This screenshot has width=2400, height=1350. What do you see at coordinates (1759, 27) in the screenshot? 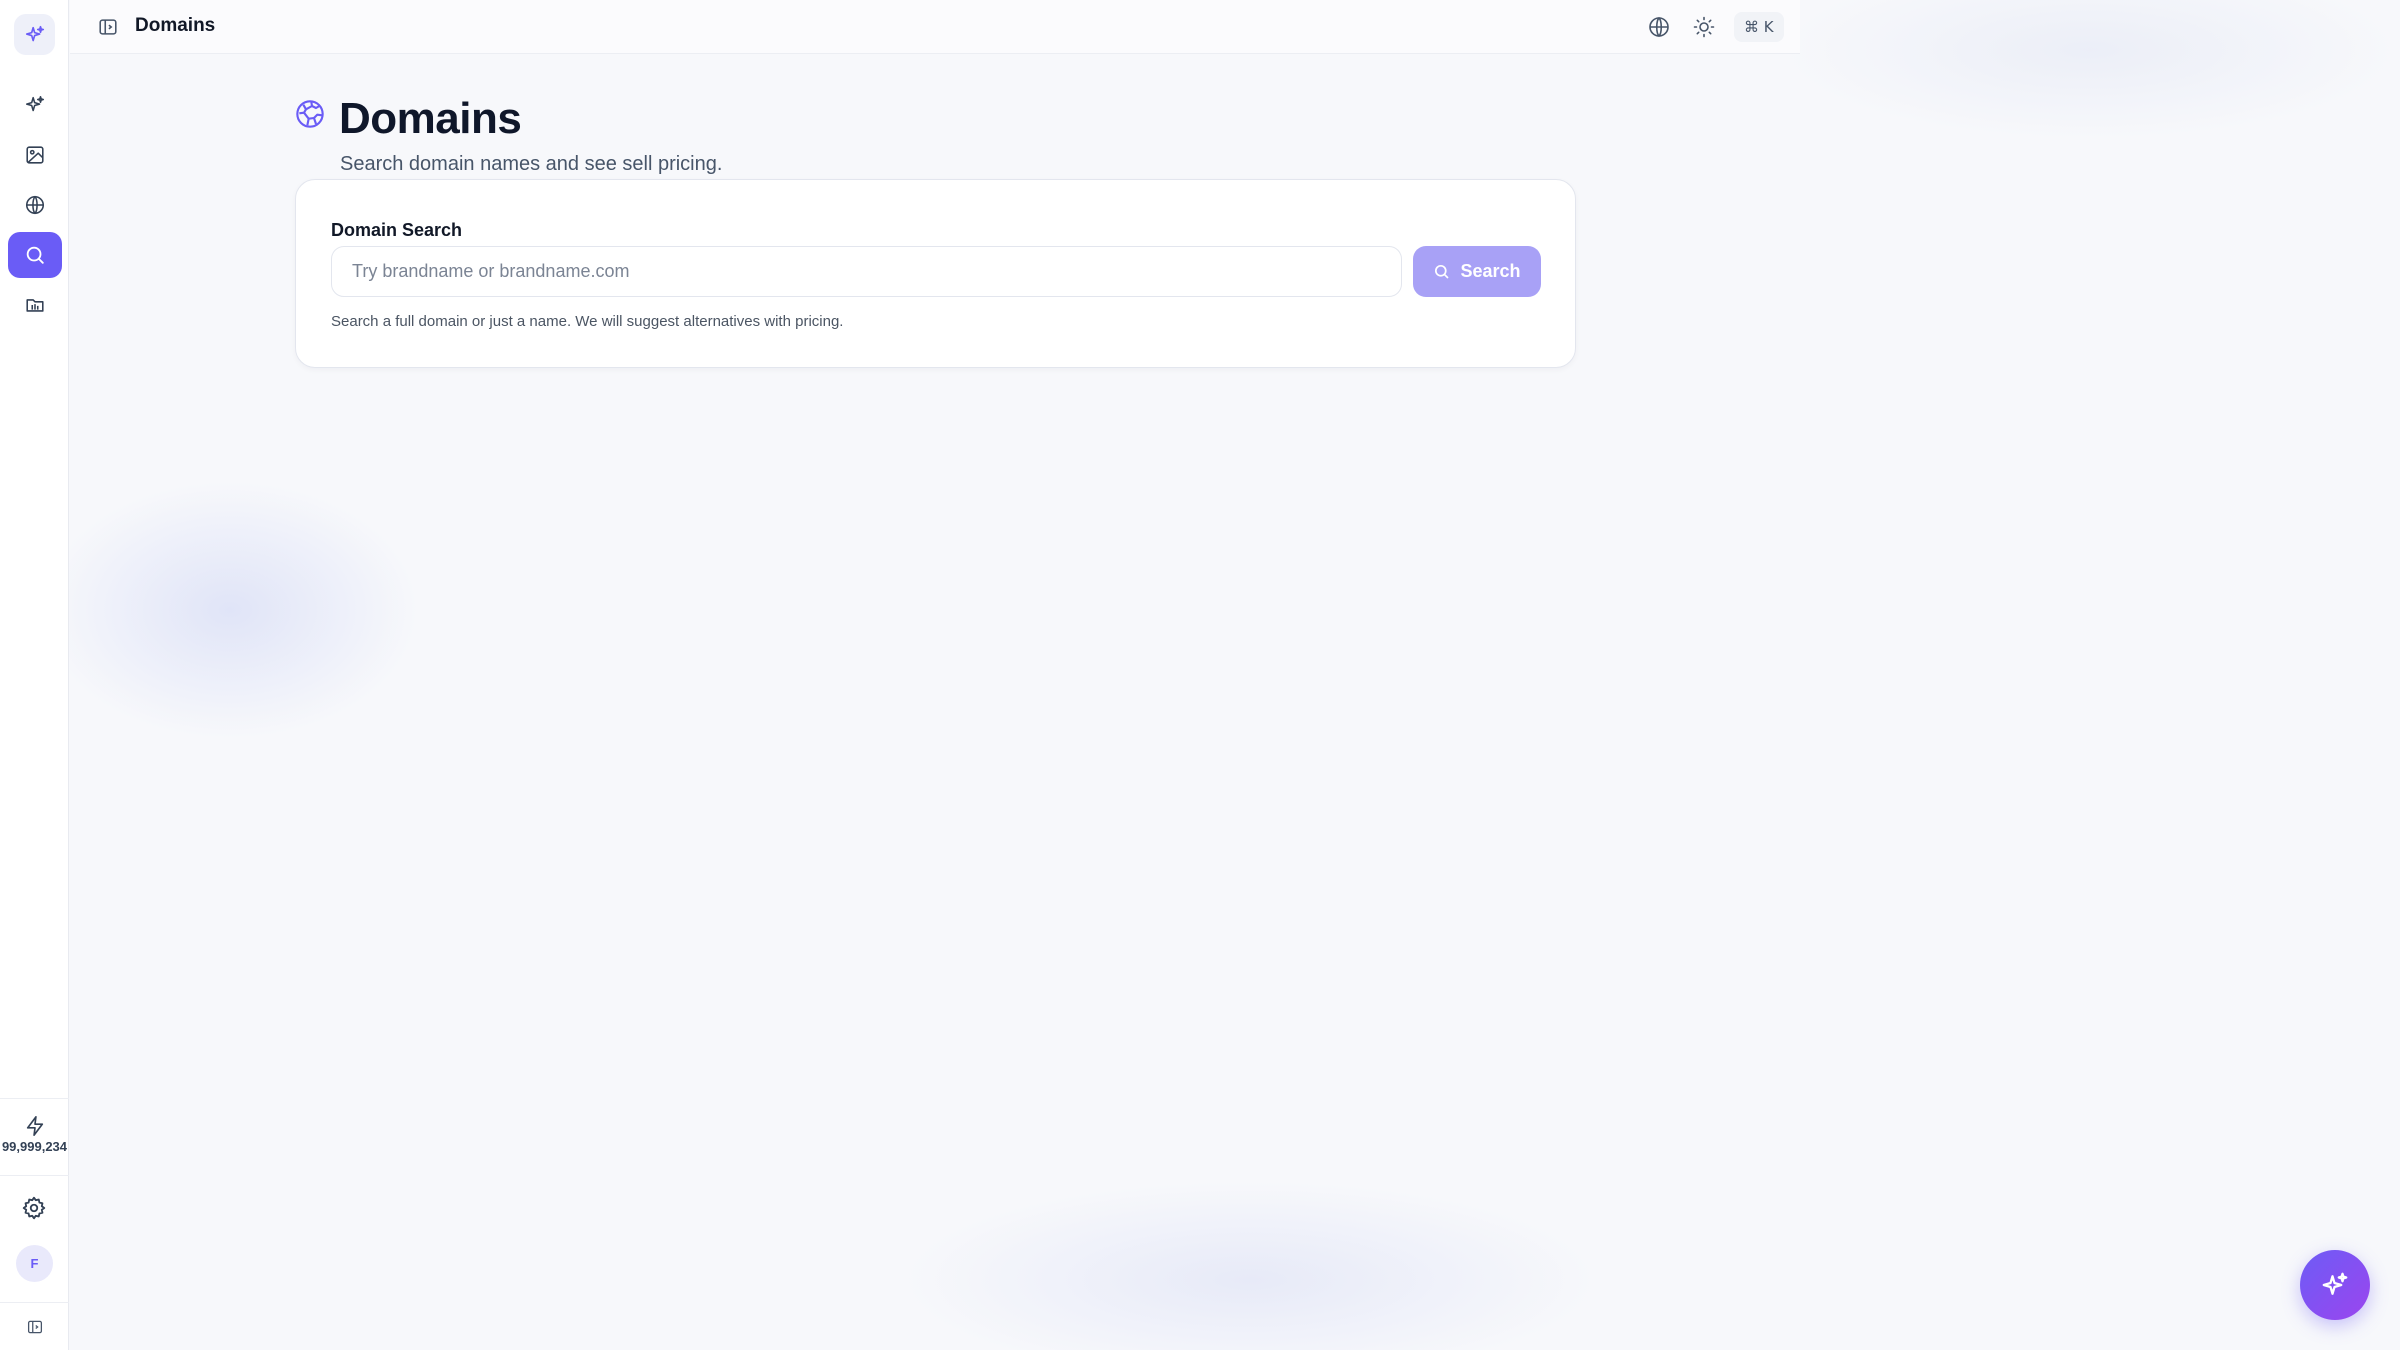
I see `command-palette-shortcut: ⌘ K` at bounding box center [1759, 27].